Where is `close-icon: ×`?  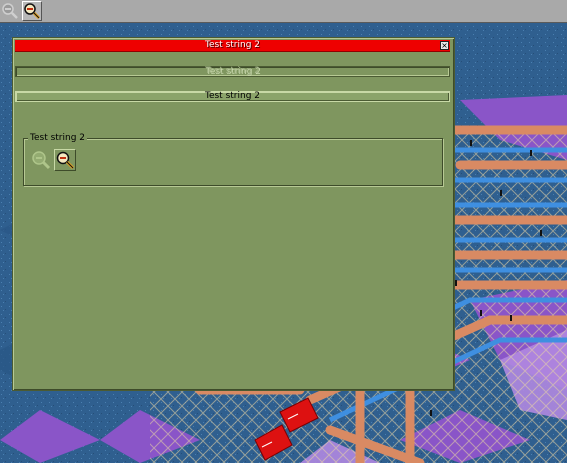 close-icon: × is located at coordinates (444, 45).